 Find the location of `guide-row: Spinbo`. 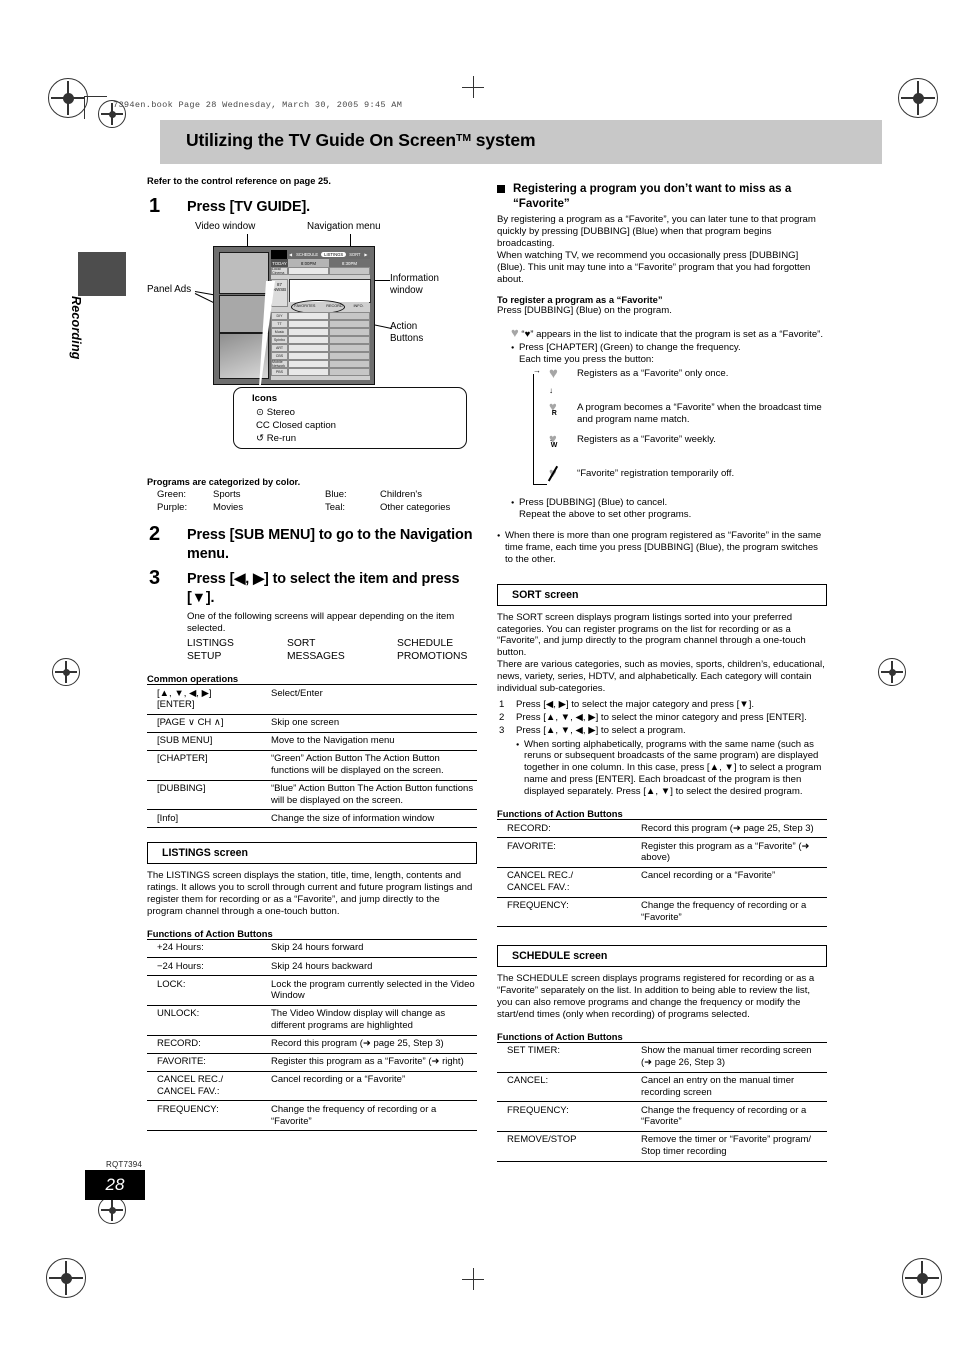

guide-row: Spinbo is located at coordinates (320, 340).